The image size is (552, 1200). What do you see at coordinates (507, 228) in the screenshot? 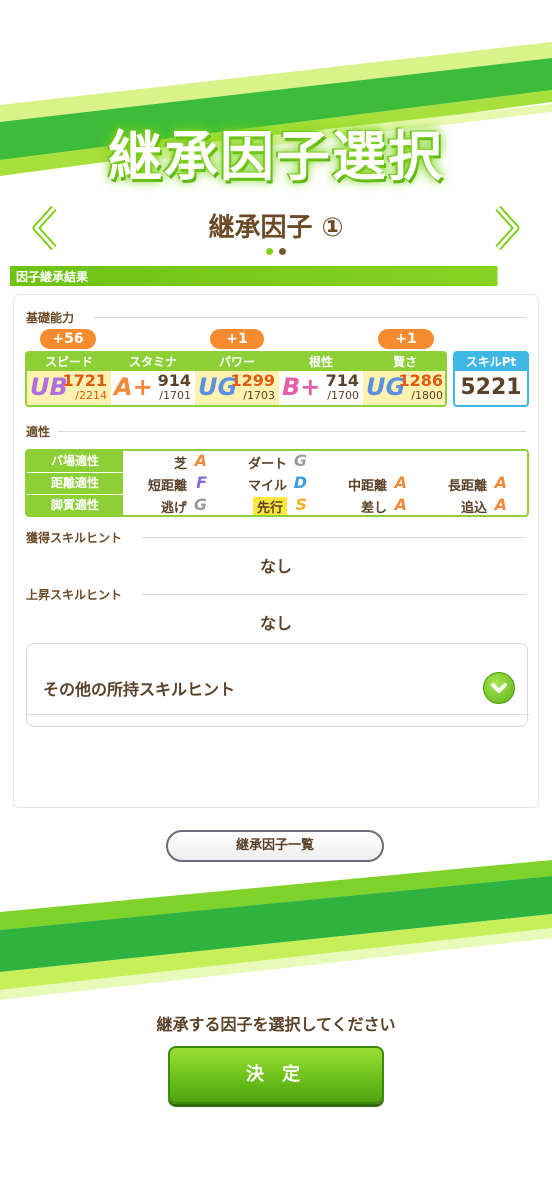
I see `next-arrow-icon` at bounding box center [507, 228].